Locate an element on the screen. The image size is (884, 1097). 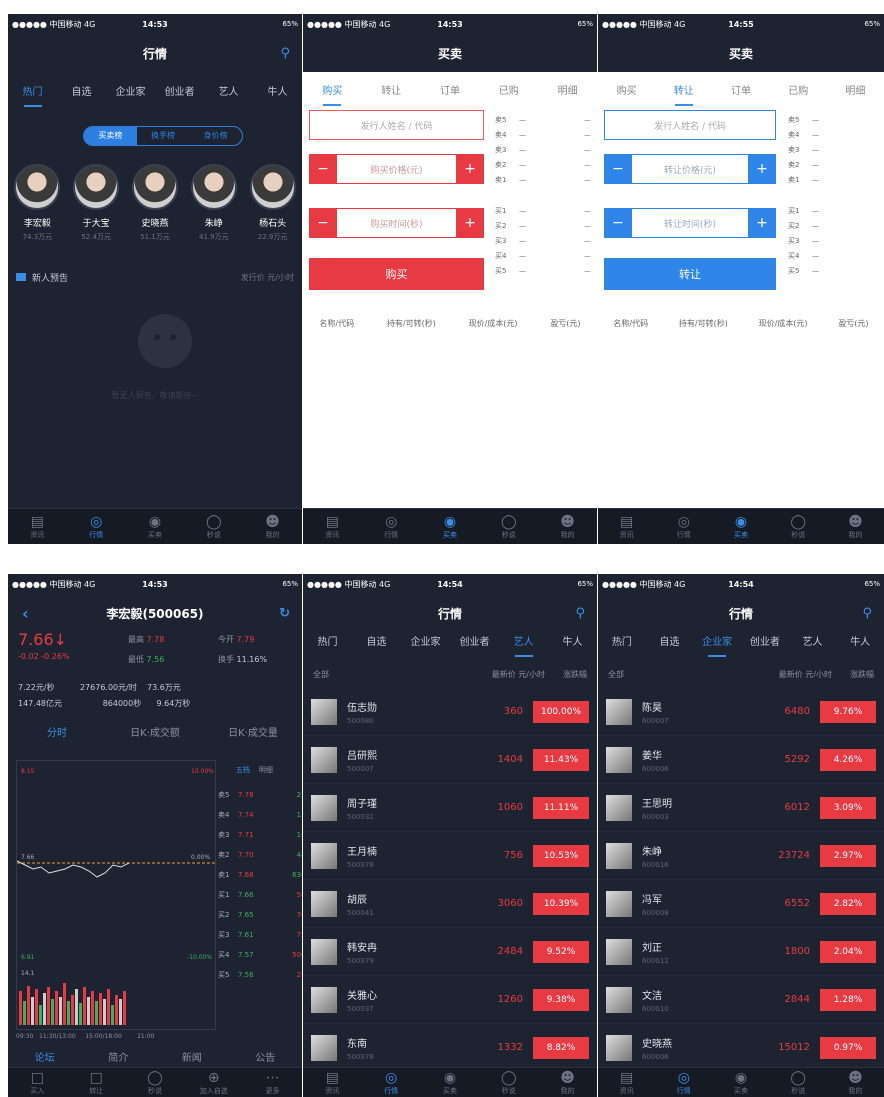
chat-action: ◯ 秒说 is located at coordinates (155, 1082).